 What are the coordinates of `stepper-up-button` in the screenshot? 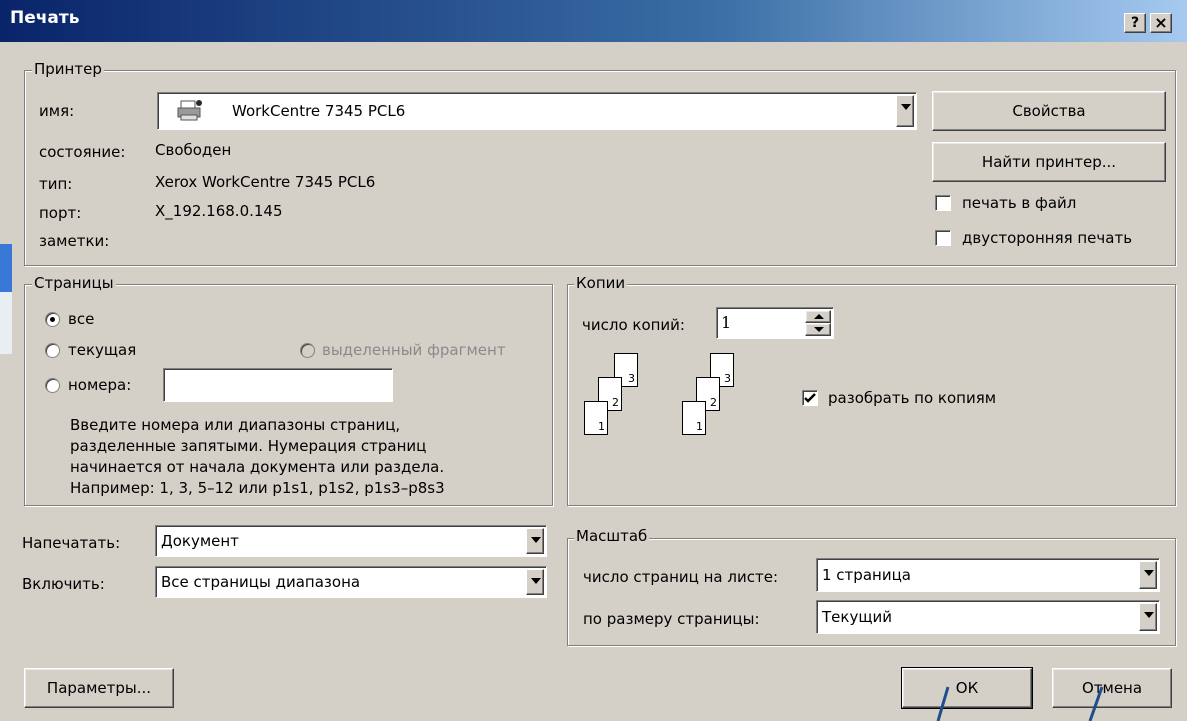 It's located at (818, 316).